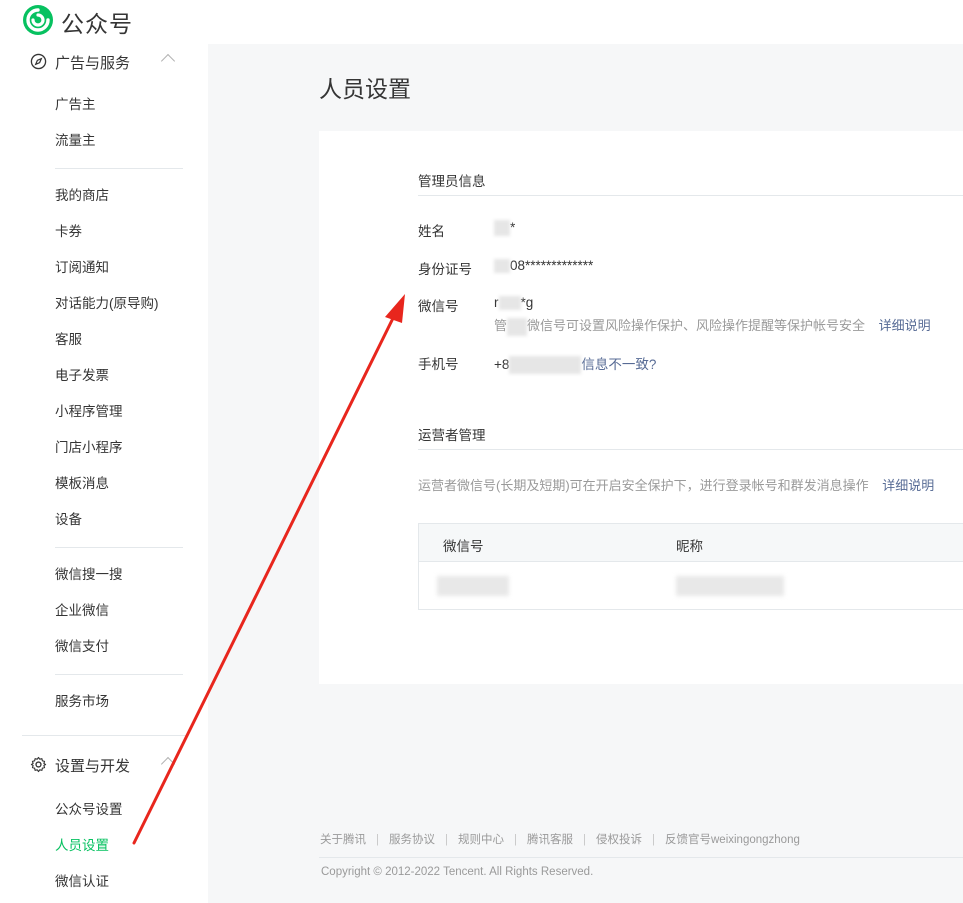 This screenshot has width=963, height=903. I want to click on sidebar-item-account-settings: 公众号设置, so click(89, 810).